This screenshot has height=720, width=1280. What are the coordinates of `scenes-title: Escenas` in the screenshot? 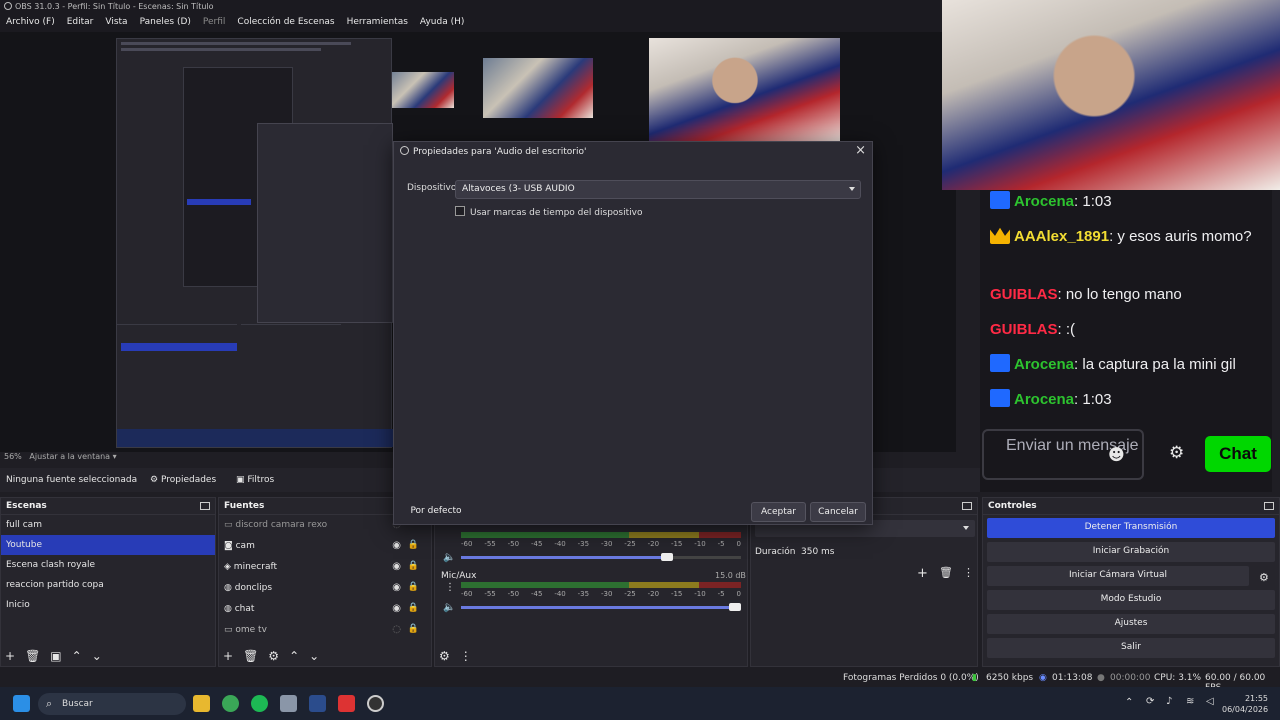 It's located at (26, 506).